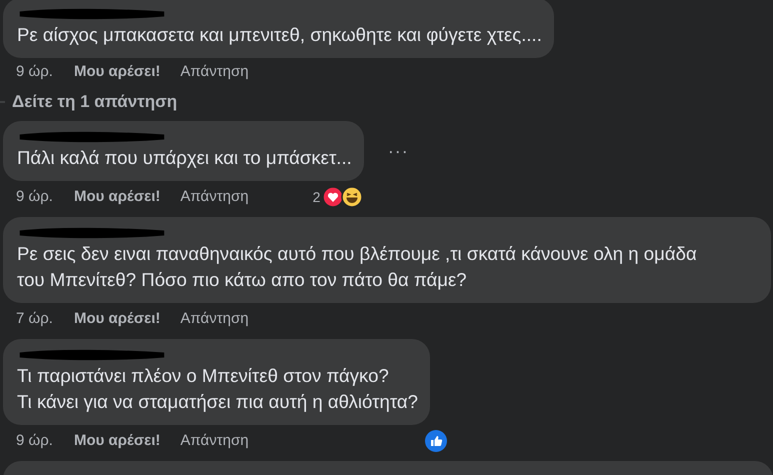  Describe the element at coordinates (35, 318) in the screenshot. I see `comment-time: 7 ώρ.` at that location.